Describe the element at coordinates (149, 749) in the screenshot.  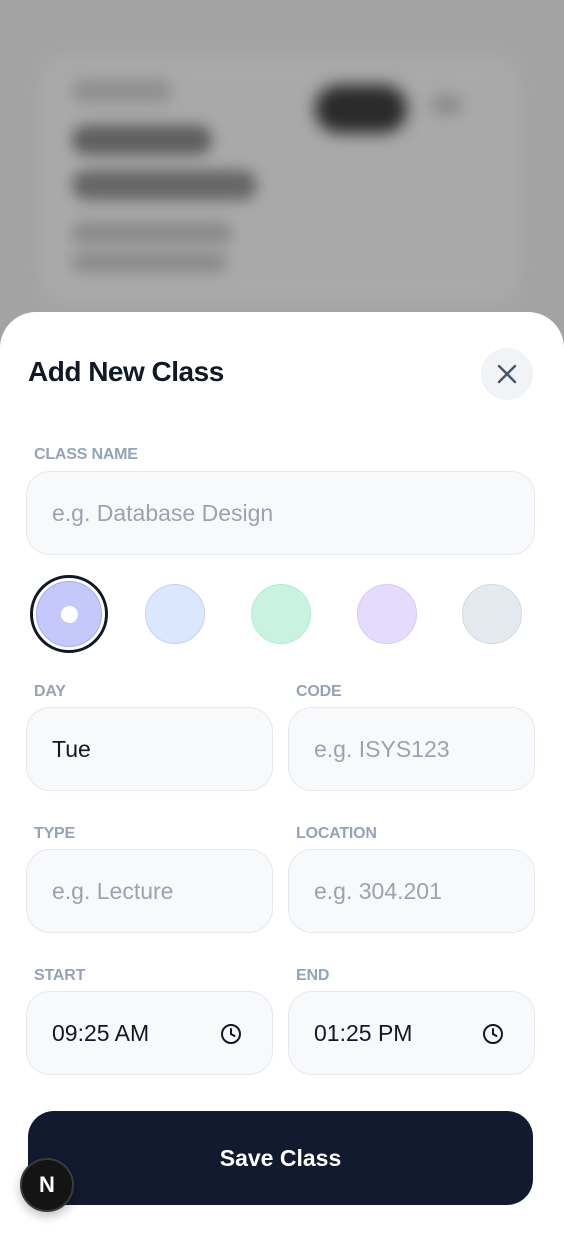
I see `day-select: Tue` at that location.